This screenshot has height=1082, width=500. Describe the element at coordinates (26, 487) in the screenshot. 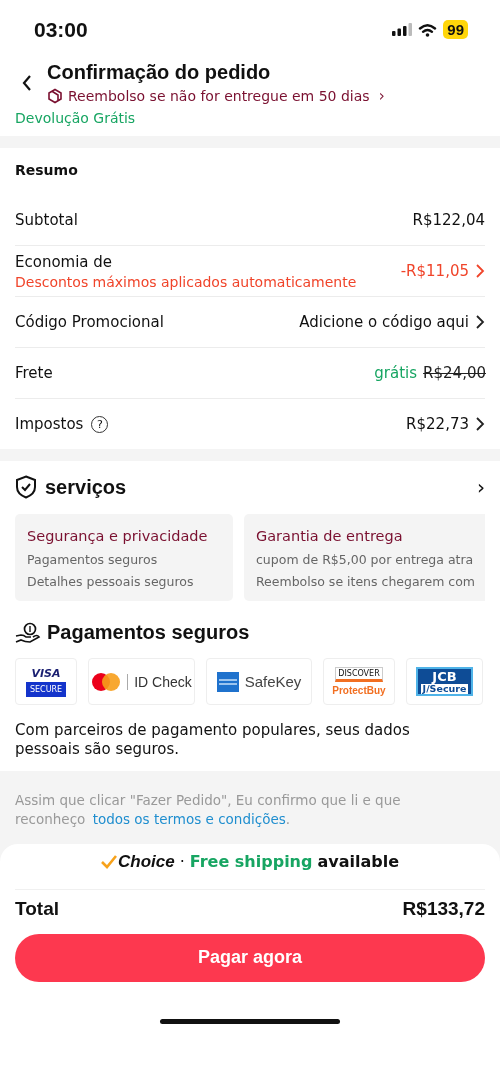

I see `shield-check-icon` at that location.